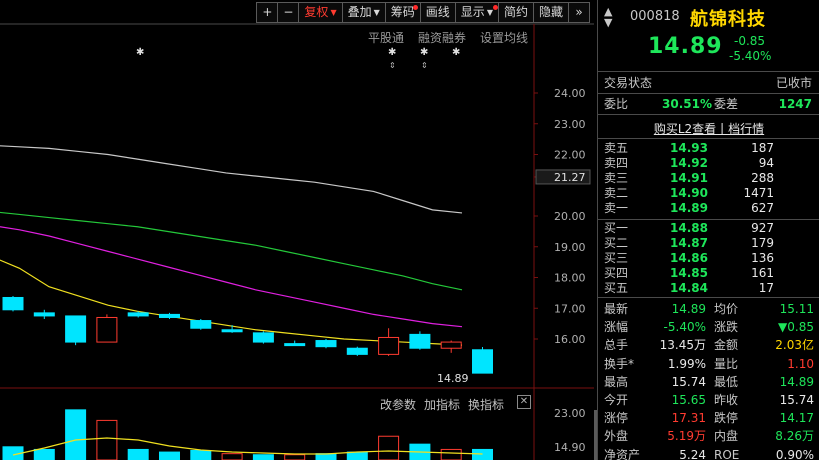 The width and height of the screenshot is (819, 460). What do you see at coordinates (437, 12) in the screenshot?
I see `huaxian-button: 画线` at bounding box center [437, 12].